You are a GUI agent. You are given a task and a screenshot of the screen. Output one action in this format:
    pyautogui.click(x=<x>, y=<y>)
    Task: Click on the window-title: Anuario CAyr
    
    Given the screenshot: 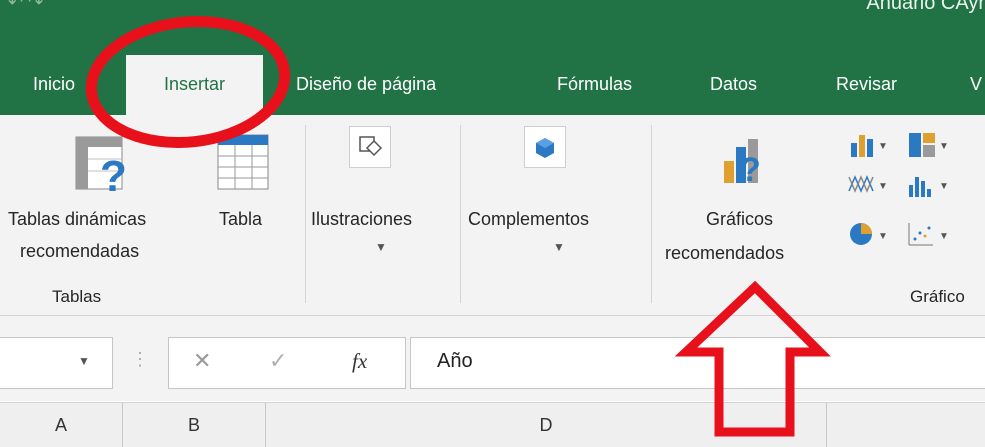 What is the action you would take?
    pyautogui.click(x=925, y=7)
    